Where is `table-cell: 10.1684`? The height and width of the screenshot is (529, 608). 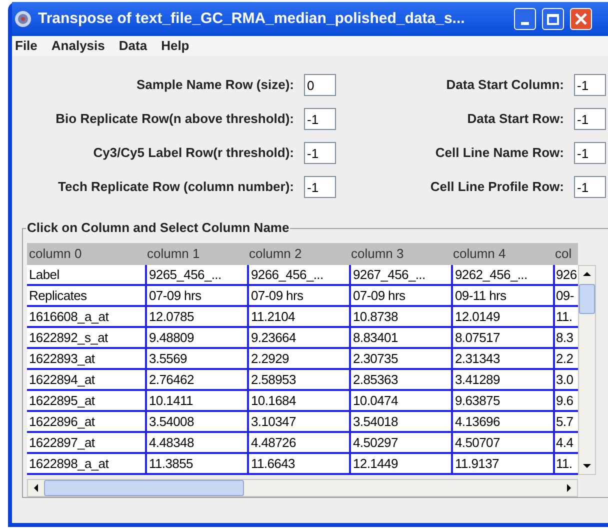
table-cell: 10.1684 is located at coordinates (298, 400).